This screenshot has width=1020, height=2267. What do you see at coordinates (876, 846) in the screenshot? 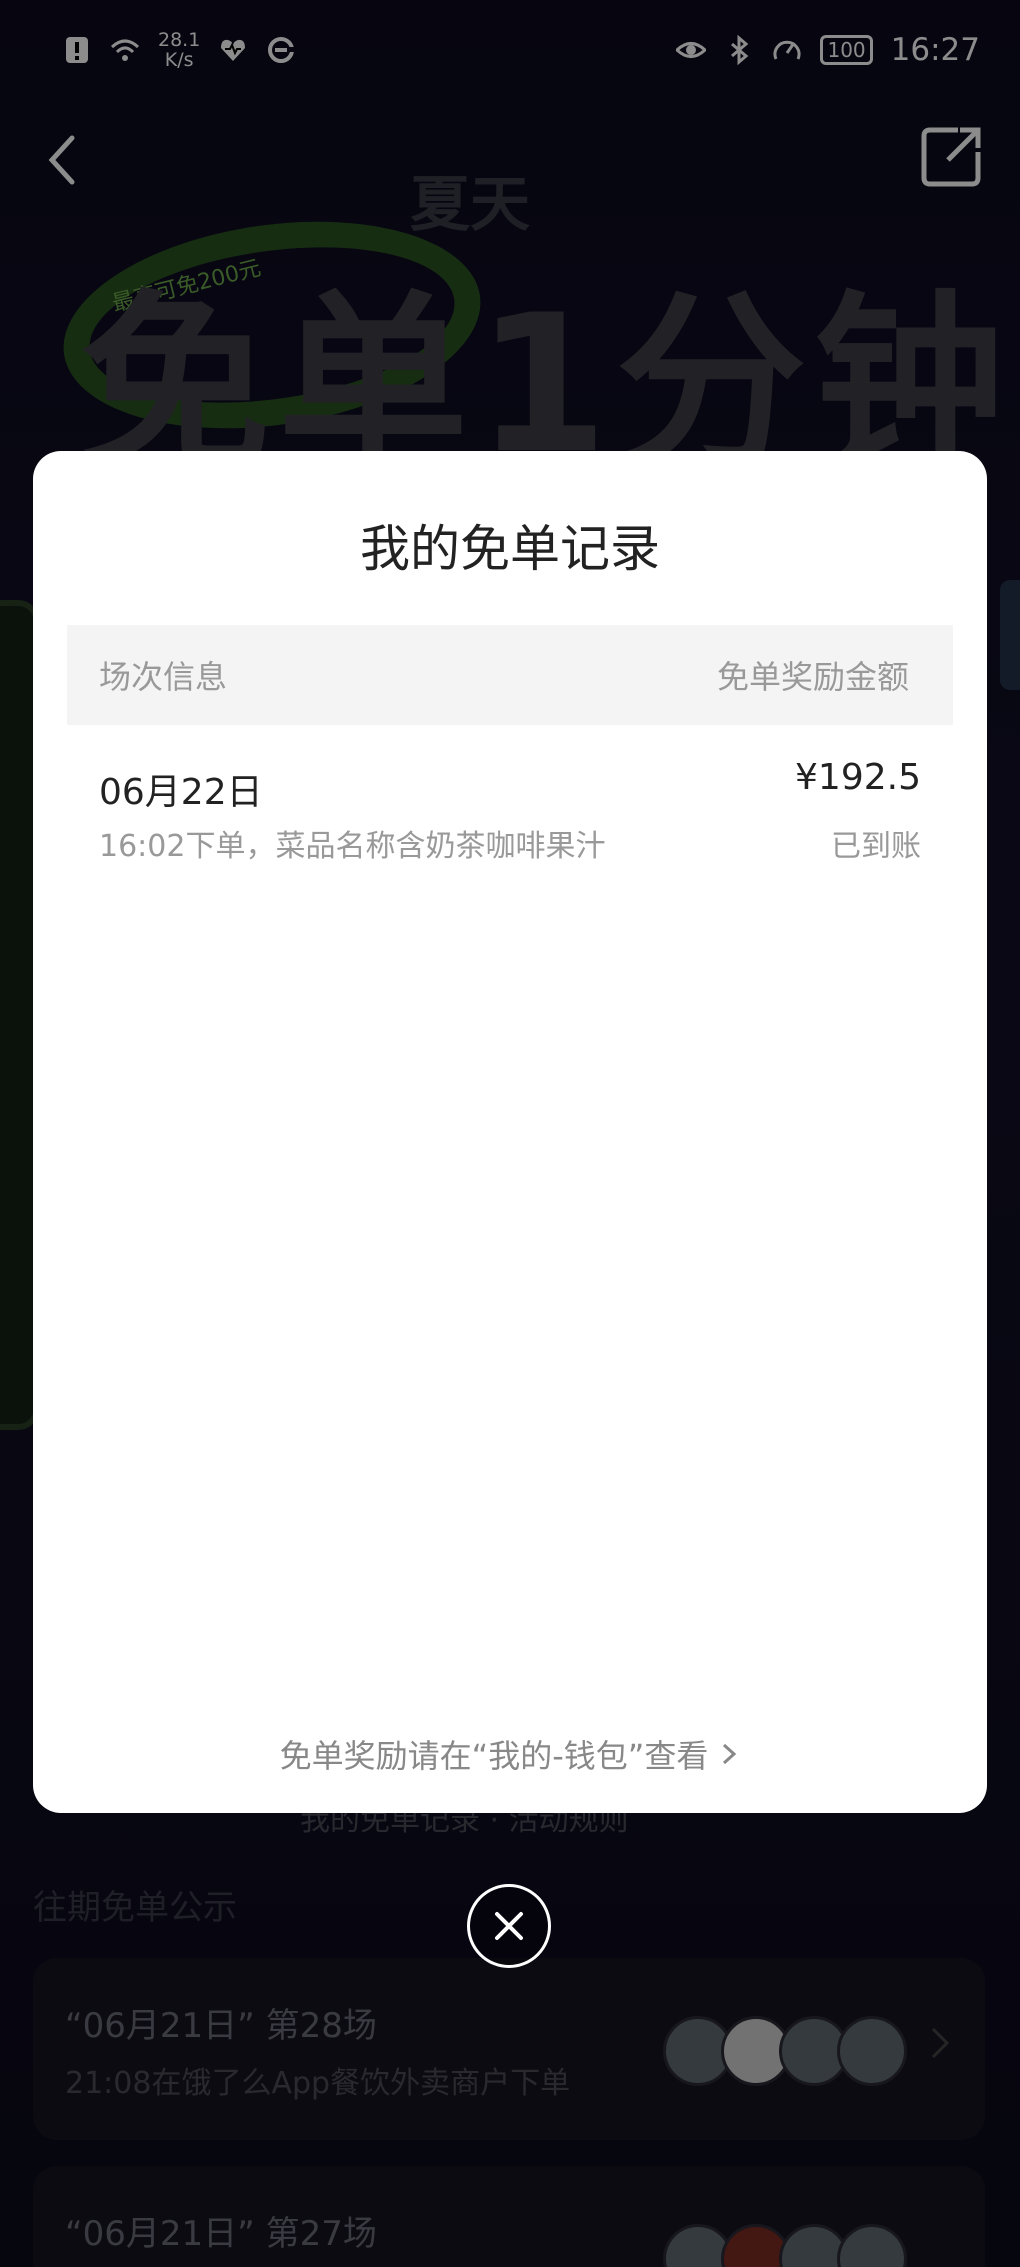
I see `record-status: 已到账` at bounding box center [876, 846].